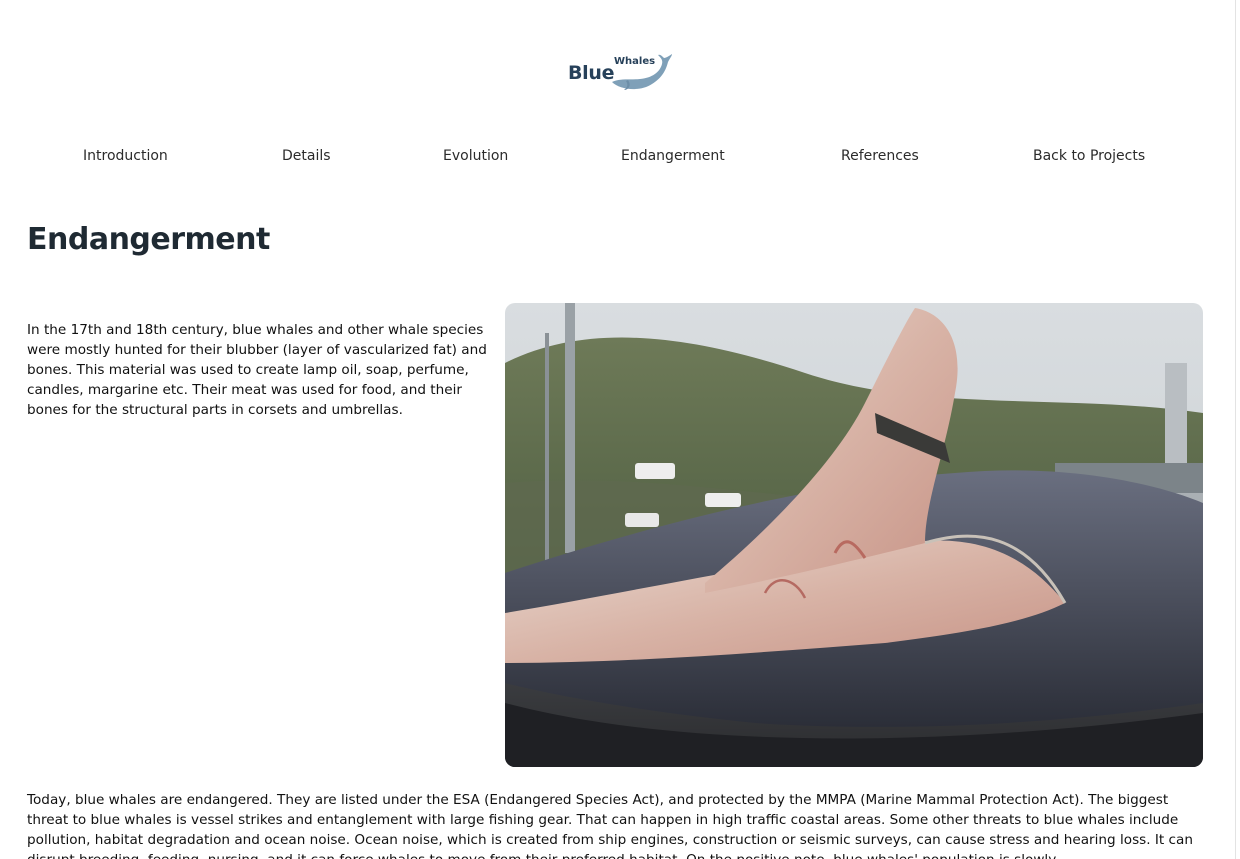 The width and height of the screenshot is (1240, 859). I want to click on blue-whales-logo: Whales Blue, so click(621, 71).